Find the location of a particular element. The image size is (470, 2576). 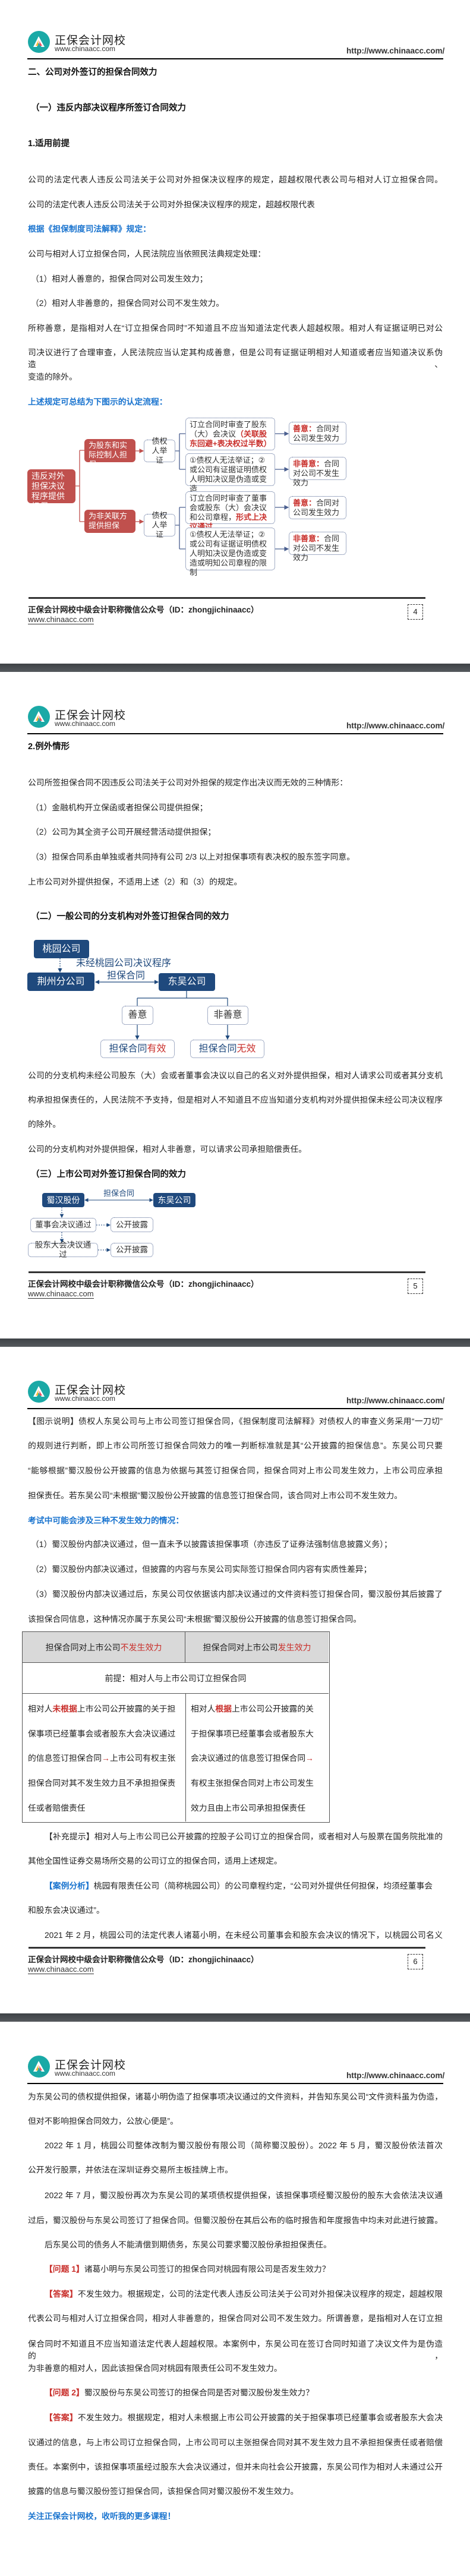

question-label: 【问题 1】 is located at coordinates (64, 2269).